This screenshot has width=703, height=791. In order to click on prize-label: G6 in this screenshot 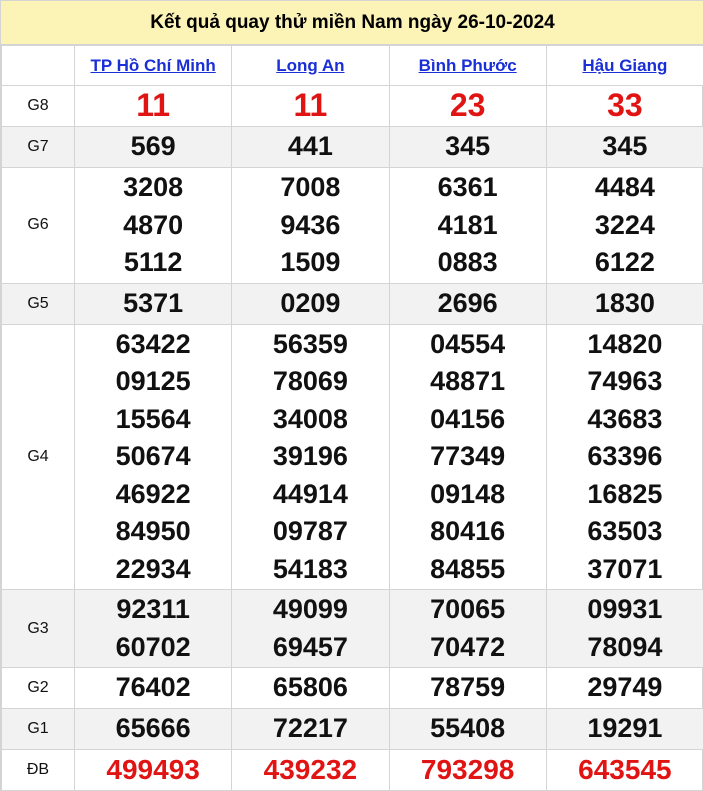, I will do `click(38, 225)`.